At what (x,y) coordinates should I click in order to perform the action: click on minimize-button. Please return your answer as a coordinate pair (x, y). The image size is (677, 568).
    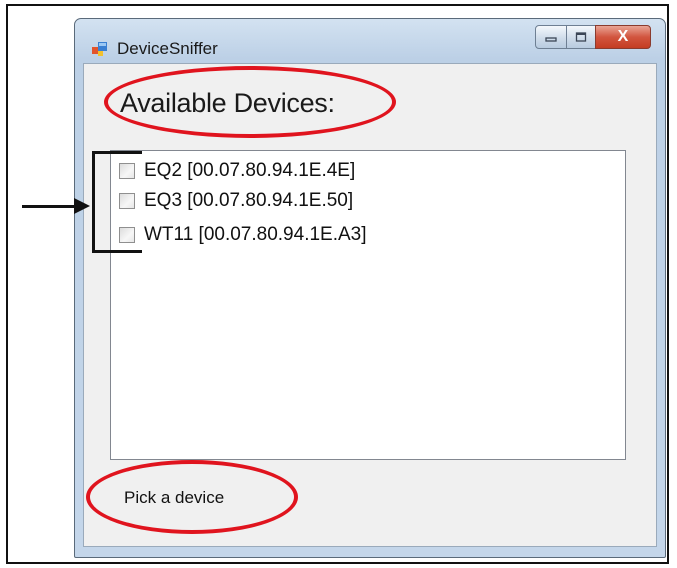
    Looking at the image, I should click on (551, 37).